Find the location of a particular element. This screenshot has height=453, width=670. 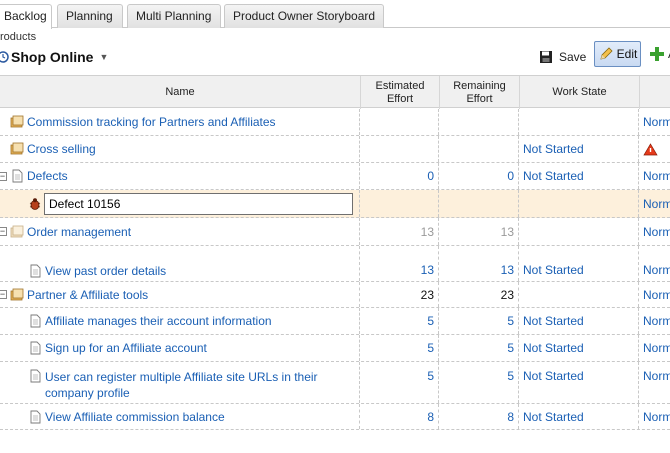

column-header-name: Name is located at coordinates (180, 92).